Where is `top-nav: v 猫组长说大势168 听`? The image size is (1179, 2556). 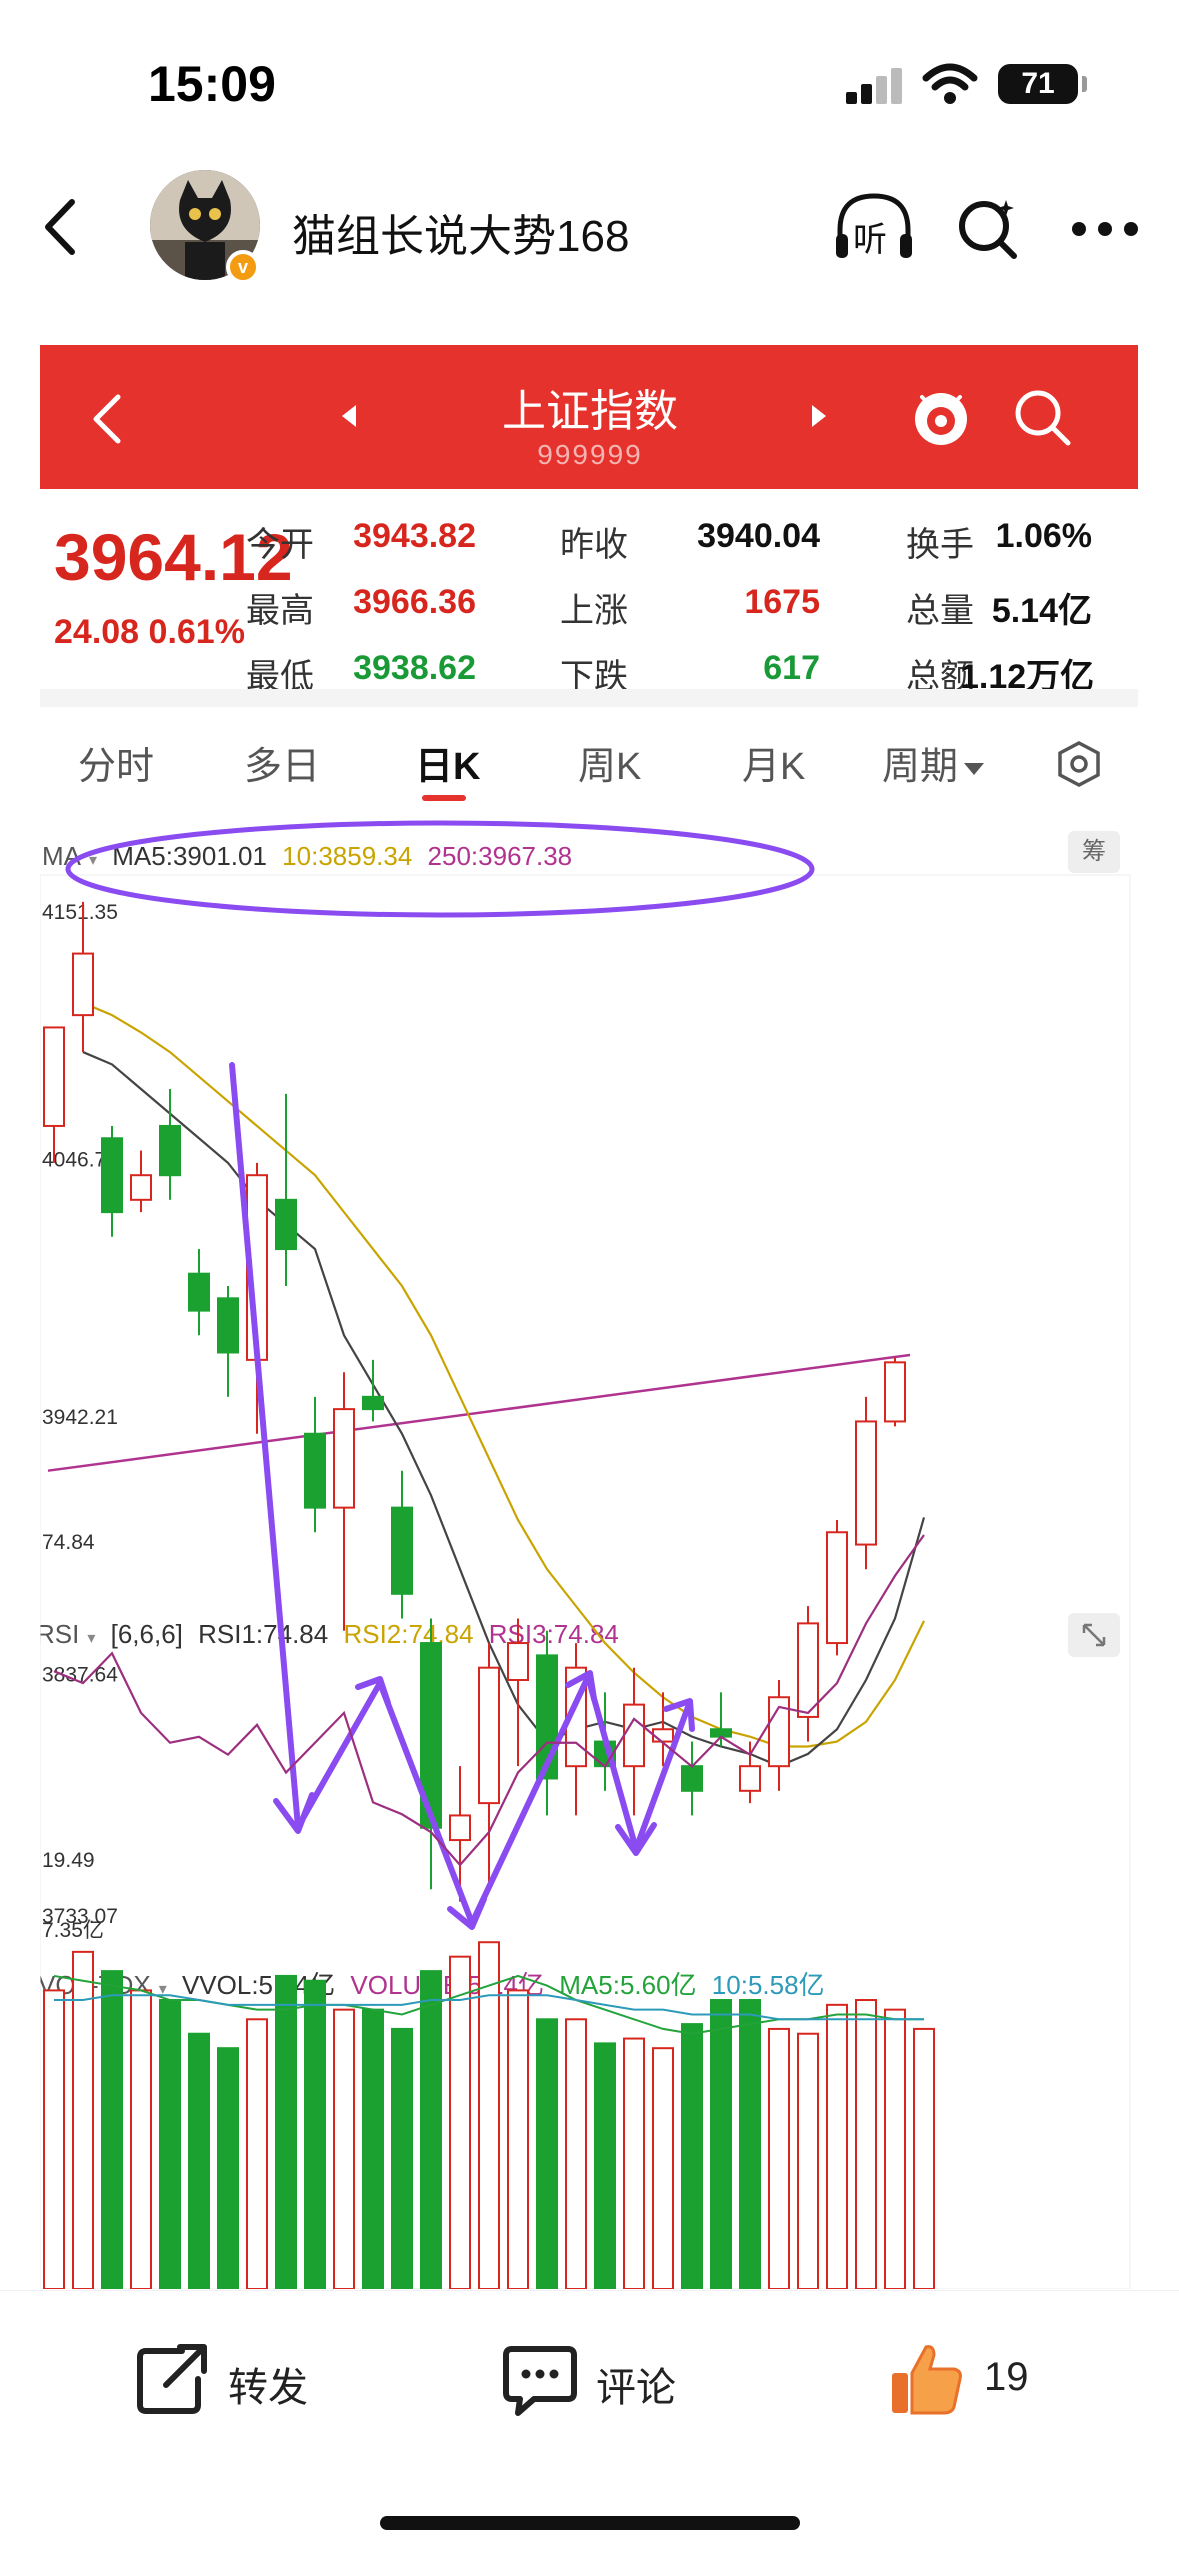
top-nav: v 猫组长说大势168 听 is located at coordinates (589, 230).